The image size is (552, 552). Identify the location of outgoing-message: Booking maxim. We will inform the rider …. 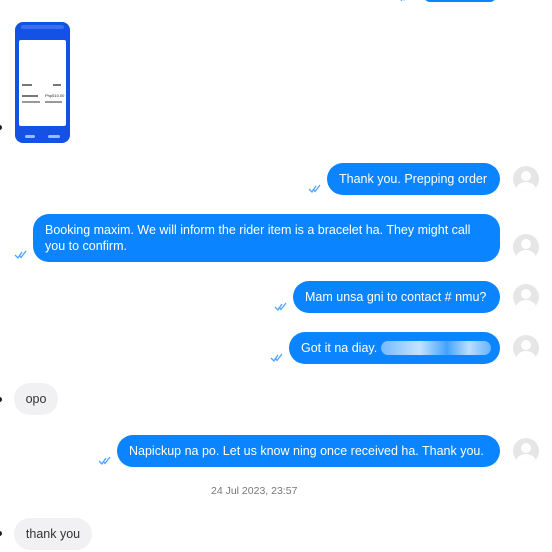
(266, 238).